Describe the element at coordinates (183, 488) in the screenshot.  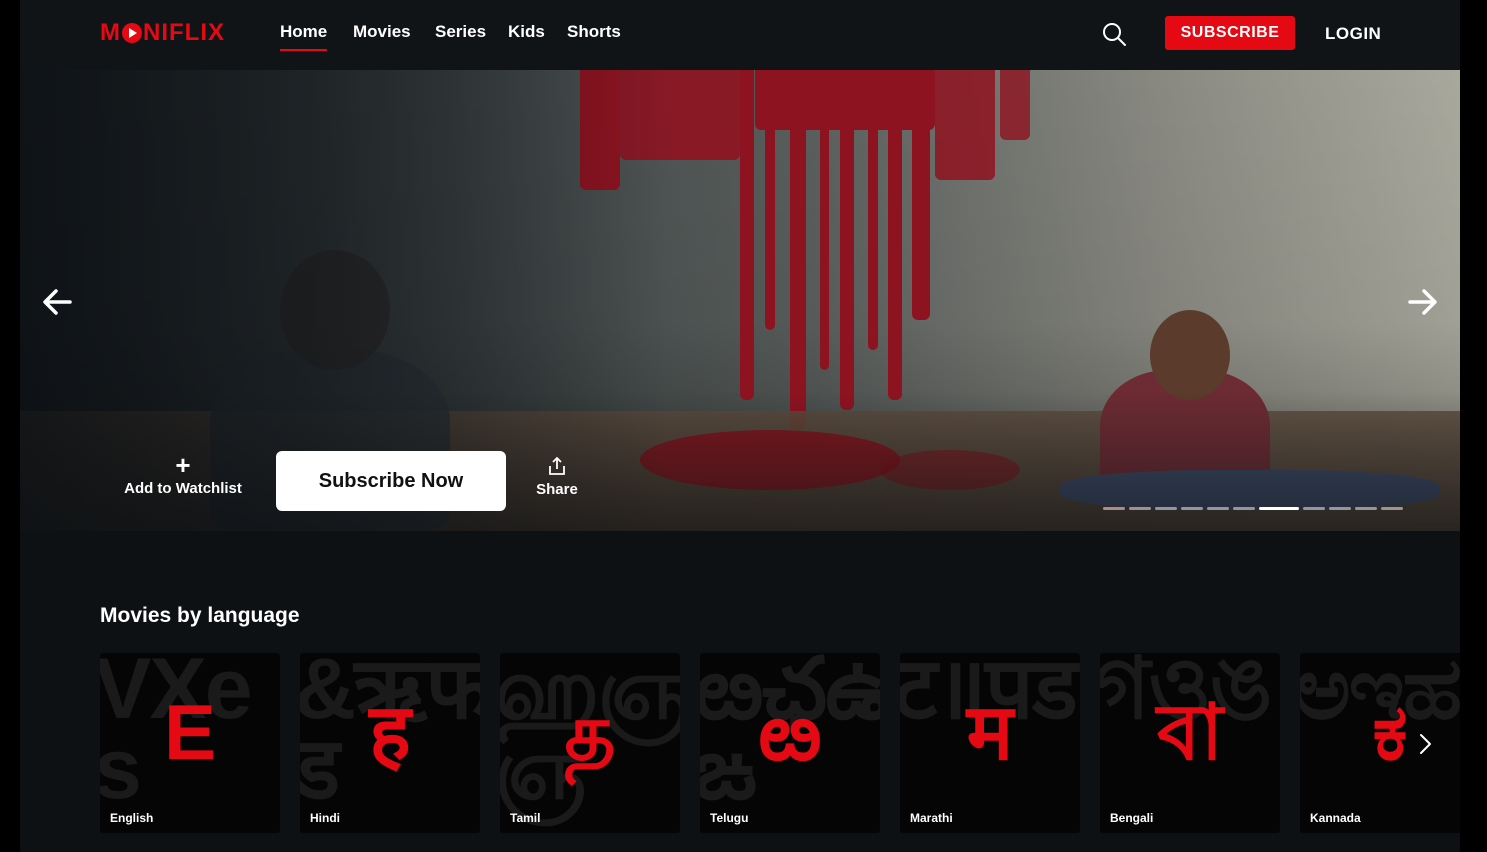
I see `watchlist-label: Add to Watchlist` at that location.